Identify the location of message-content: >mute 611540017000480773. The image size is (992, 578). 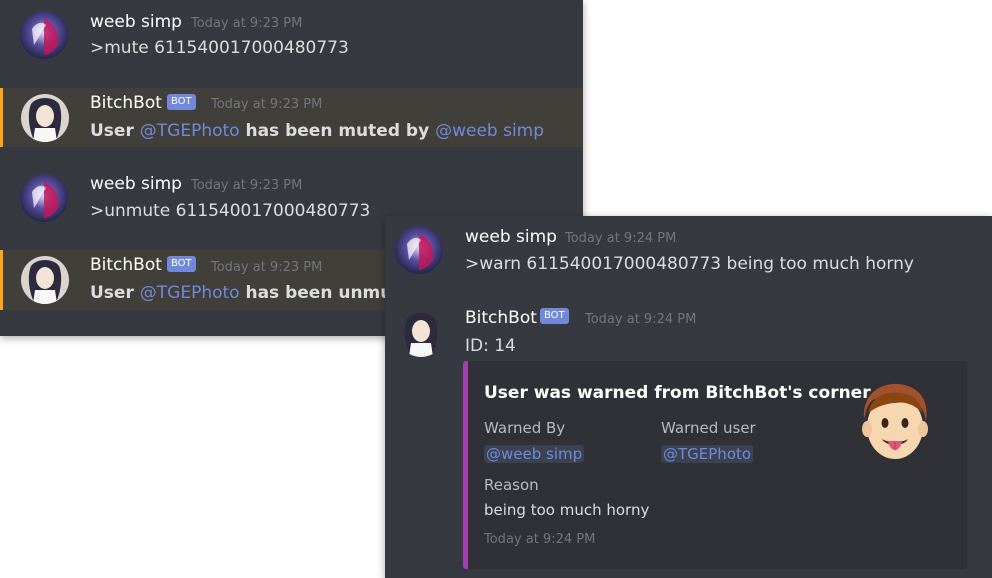
(219, 48).